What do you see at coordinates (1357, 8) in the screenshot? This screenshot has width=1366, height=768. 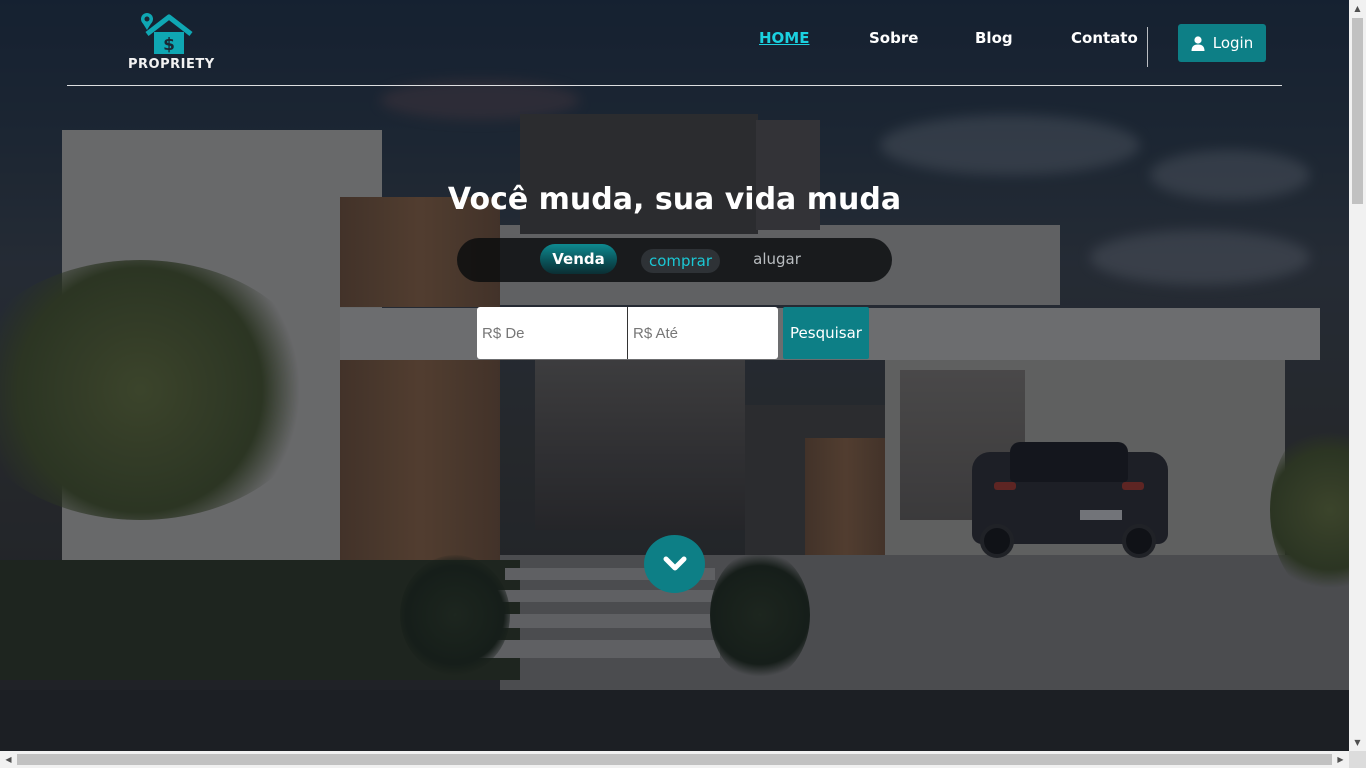 I see `scroll-up-arrow-icon: ▲` at bounding box center [1357, 8].